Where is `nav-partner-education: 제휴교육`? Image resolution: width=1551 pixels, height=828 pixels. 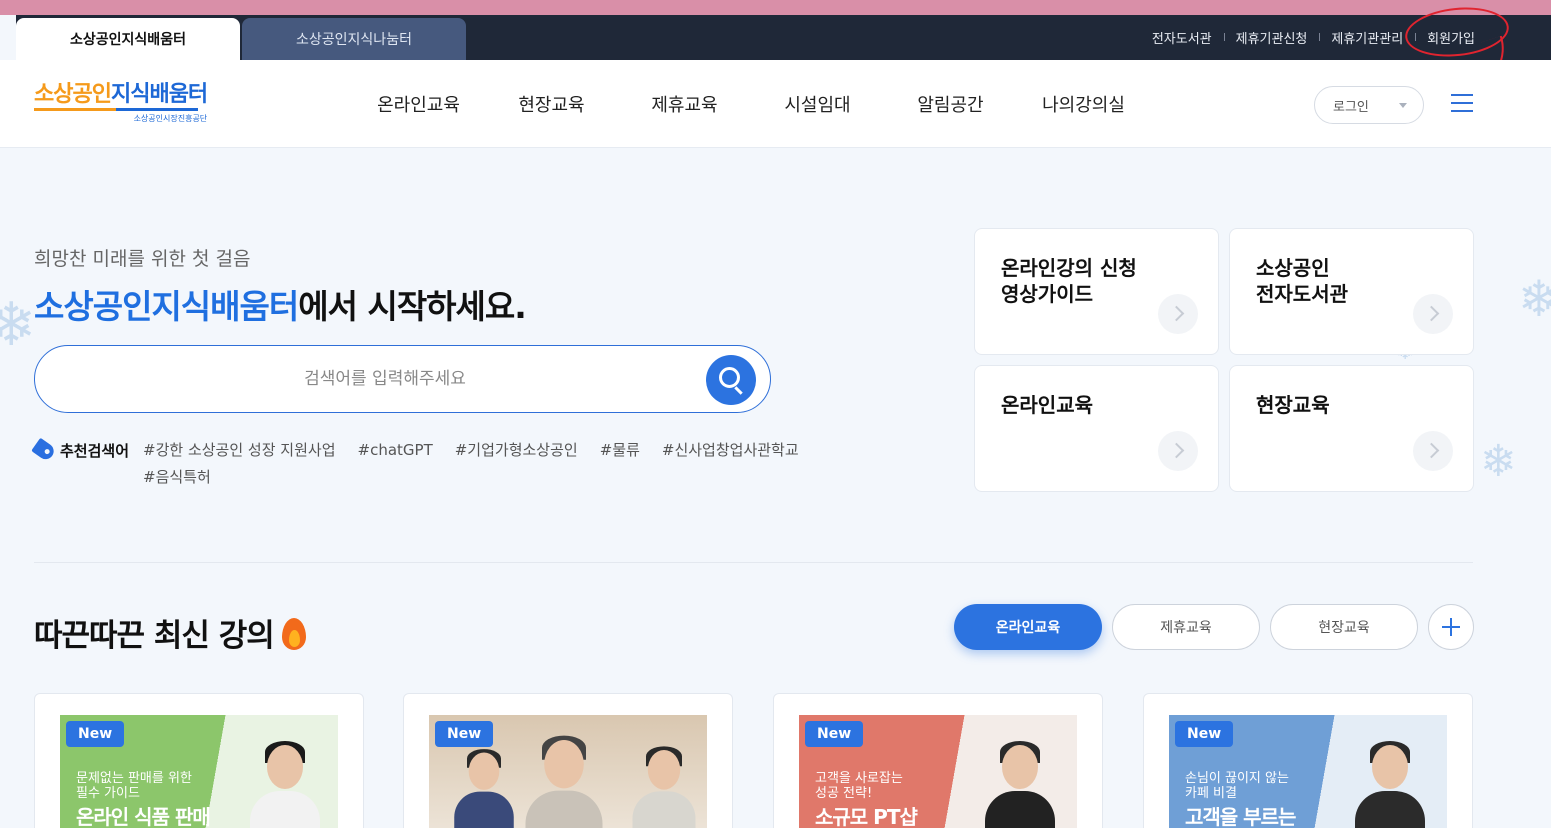
nav-partner-education: 제휴교육 is located at coordinates (684, 104).